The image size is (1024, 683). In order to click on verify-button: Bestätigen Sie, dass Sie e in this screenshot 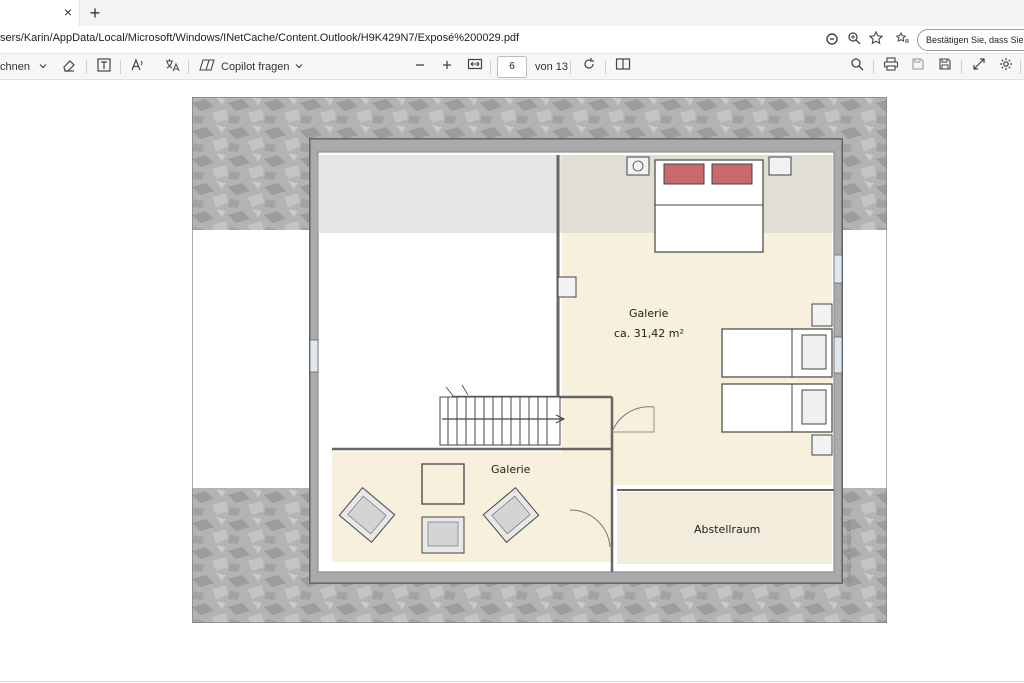, I will do `click(970, 40)`.